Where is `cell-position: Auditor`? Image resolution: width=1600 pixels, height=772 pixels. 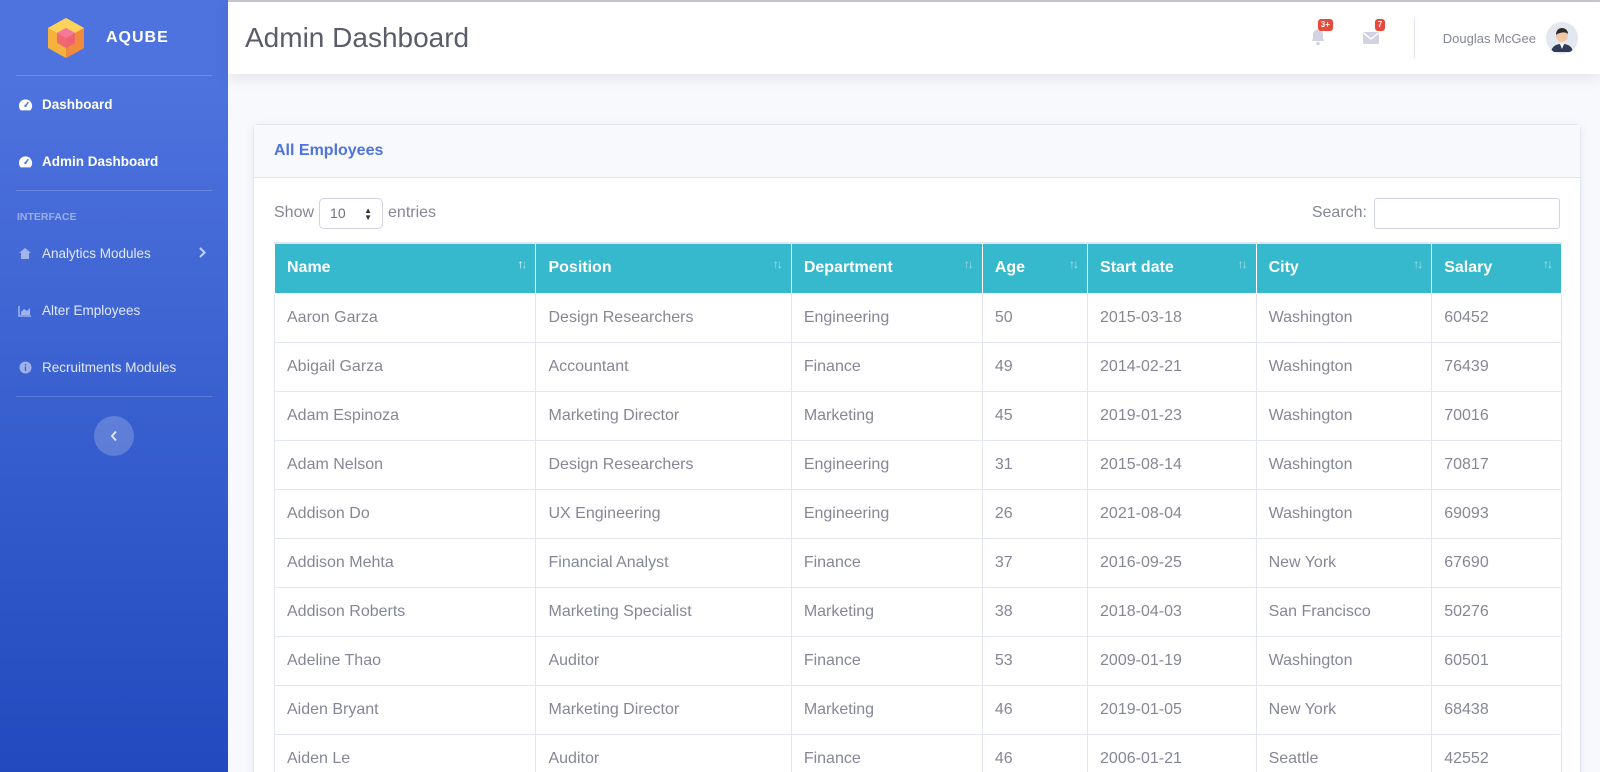 cell-position: Auditor is located at coordinates (663, 660).